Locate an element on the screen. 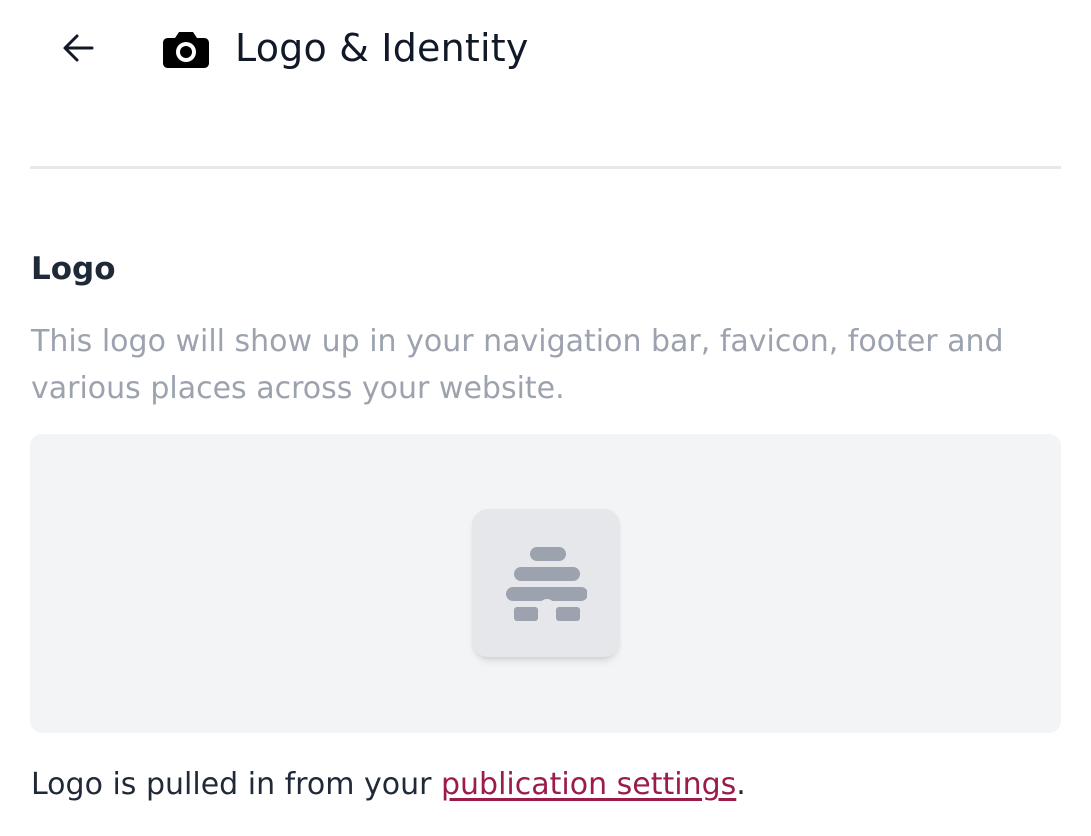 The image size is (1091, 836). back-button is located at coordinates (78, 48).